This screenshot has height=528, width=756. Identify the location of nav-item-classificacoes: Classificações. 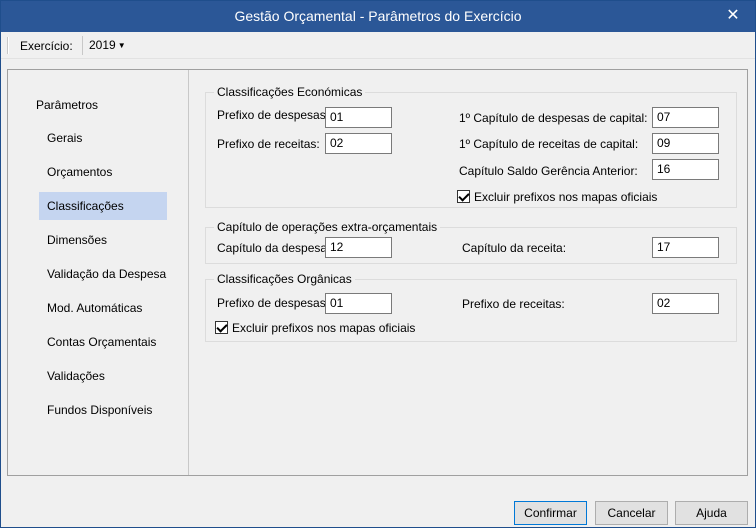
(103, 206).